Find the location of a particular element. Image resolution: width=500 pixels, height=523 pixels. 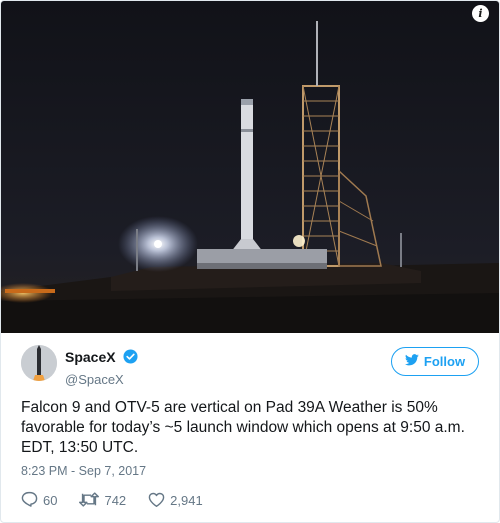

tweet-header: SpaceX @SpaceX Follow is located at coordinates (251, 365).